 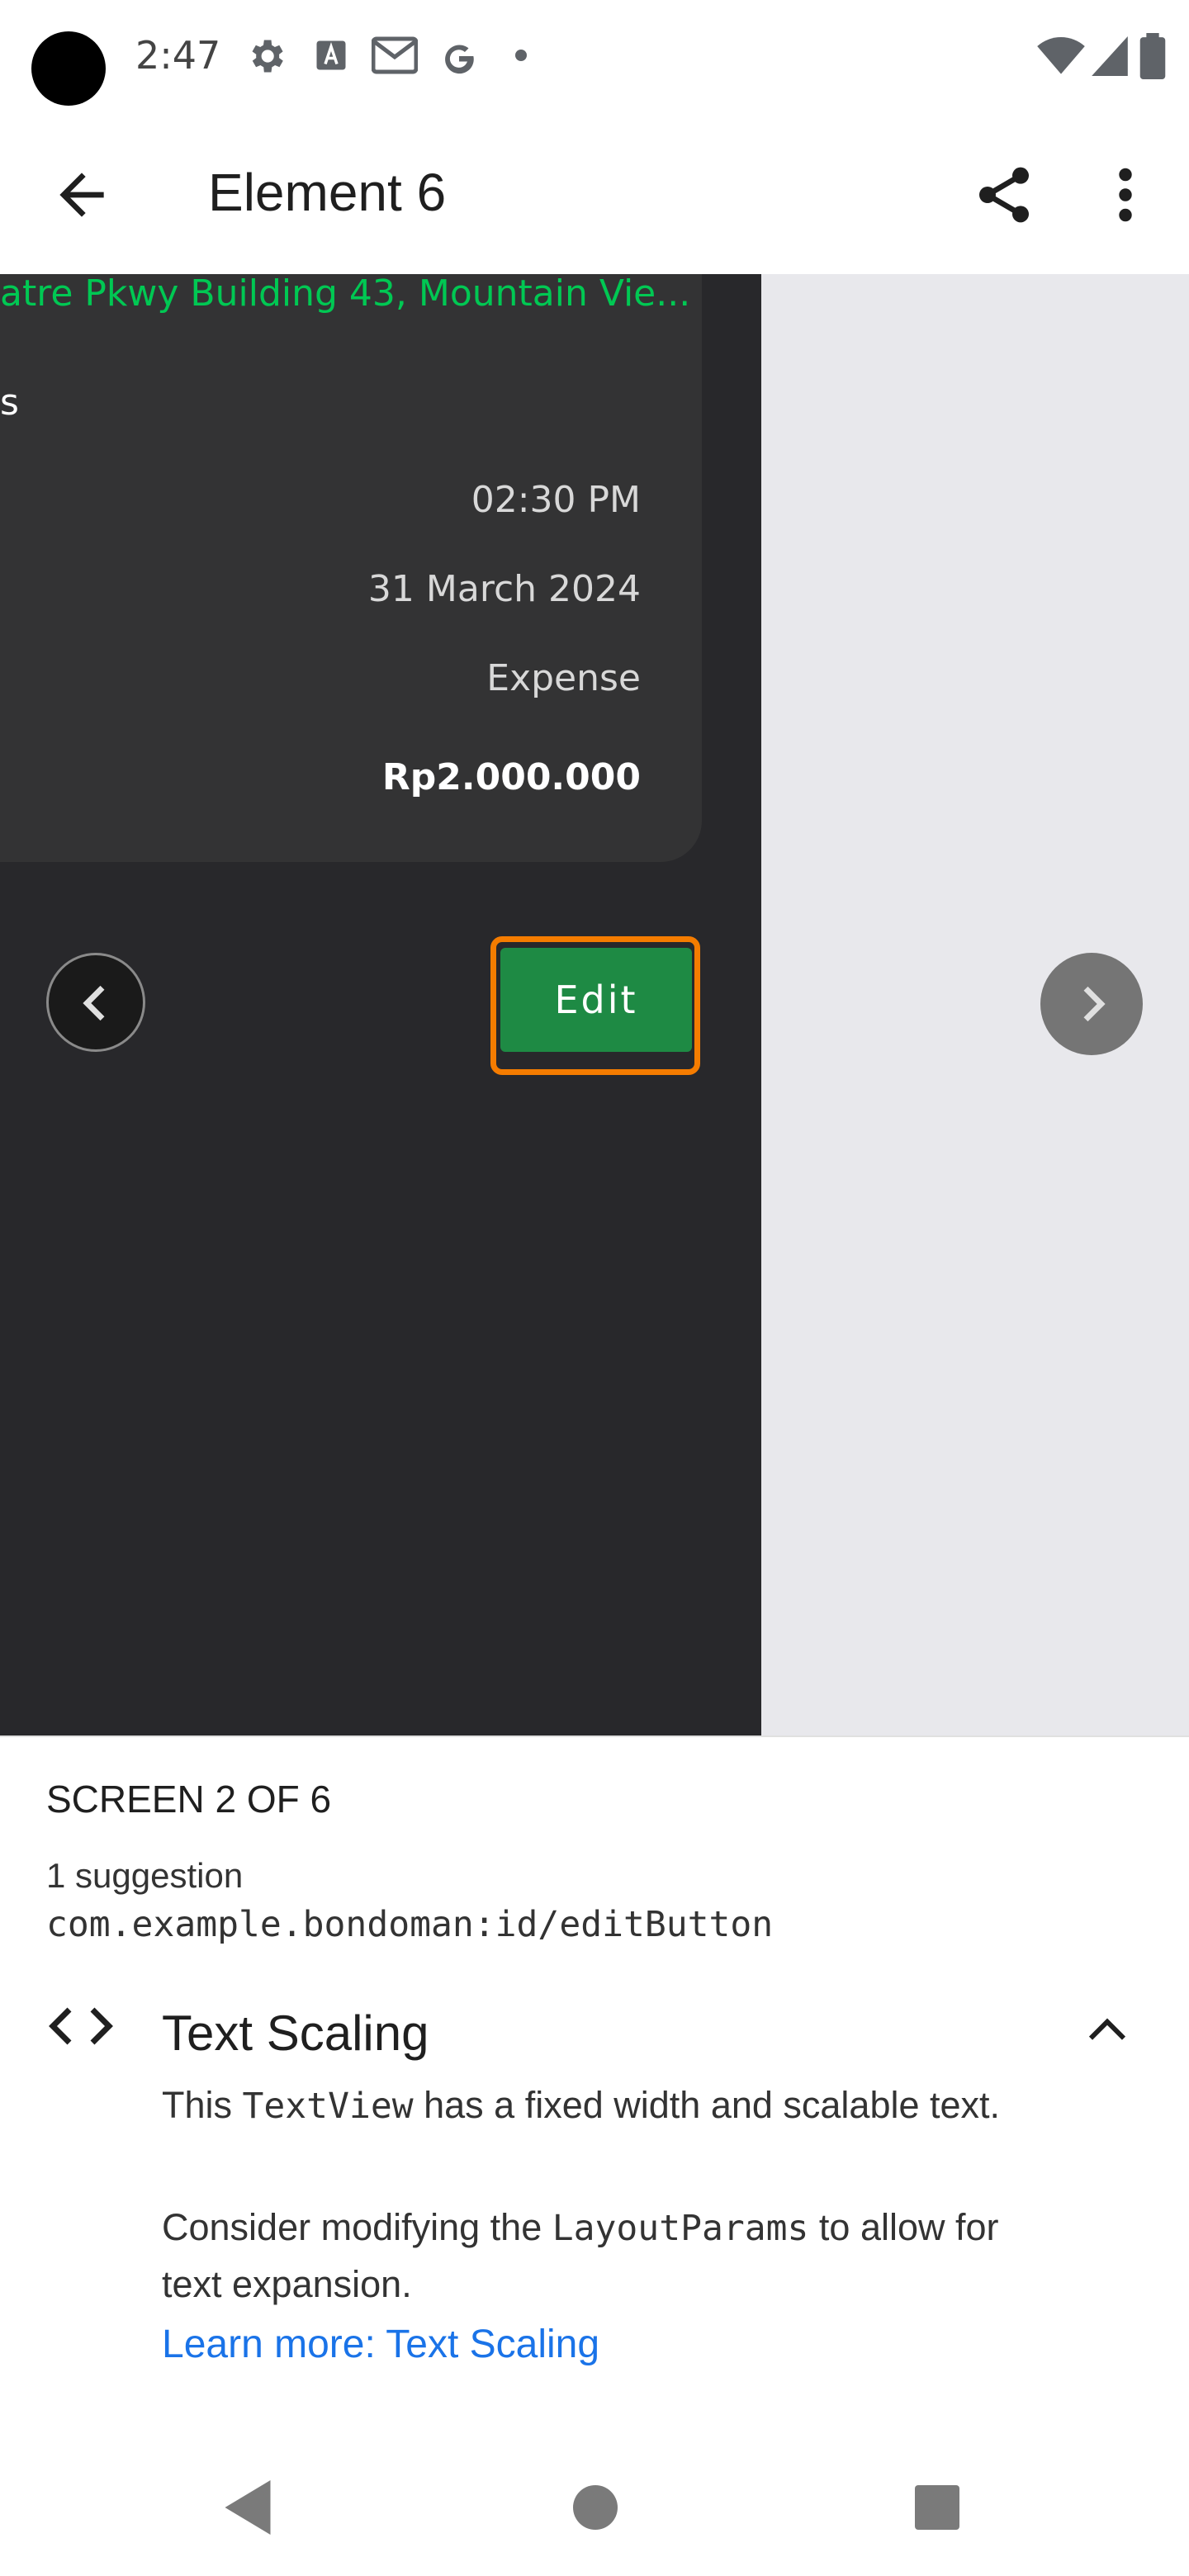 I want to click on font-a-icon, so click(x=331, y=55).